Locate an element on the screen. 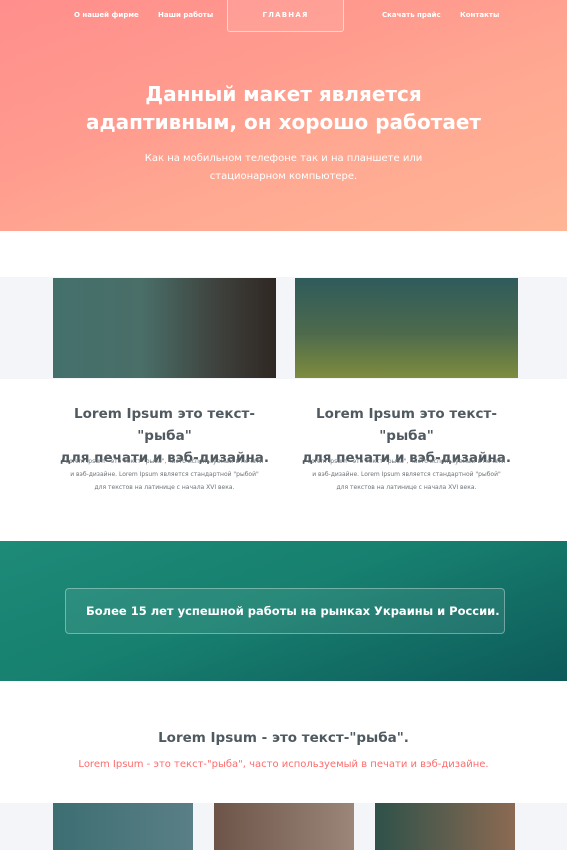 This screenshot has height=850, width=567. card-1-title-line-1: Lorem Ipsum это текст-"рыба" is located at coordinates (164, 425).